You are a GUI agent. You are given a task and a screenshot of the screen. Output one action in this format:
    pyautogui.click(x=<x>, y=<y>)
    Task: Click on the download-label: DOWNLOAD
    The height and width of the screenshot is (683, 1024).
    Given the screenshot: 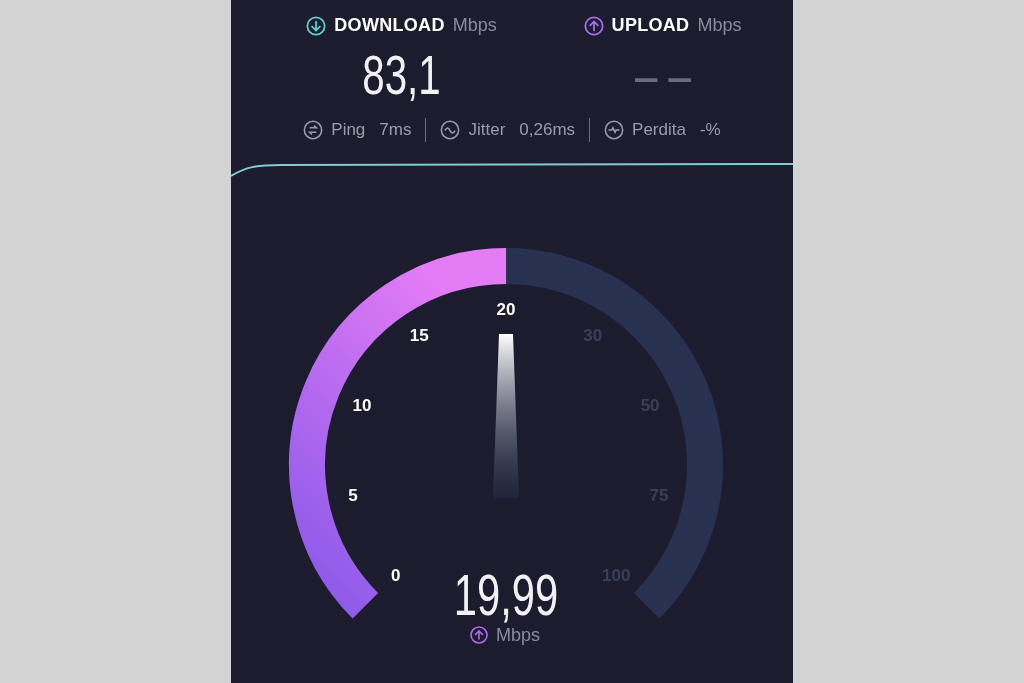 What is the action you would take?
    pyautogui.click(x=389, y=25)
    